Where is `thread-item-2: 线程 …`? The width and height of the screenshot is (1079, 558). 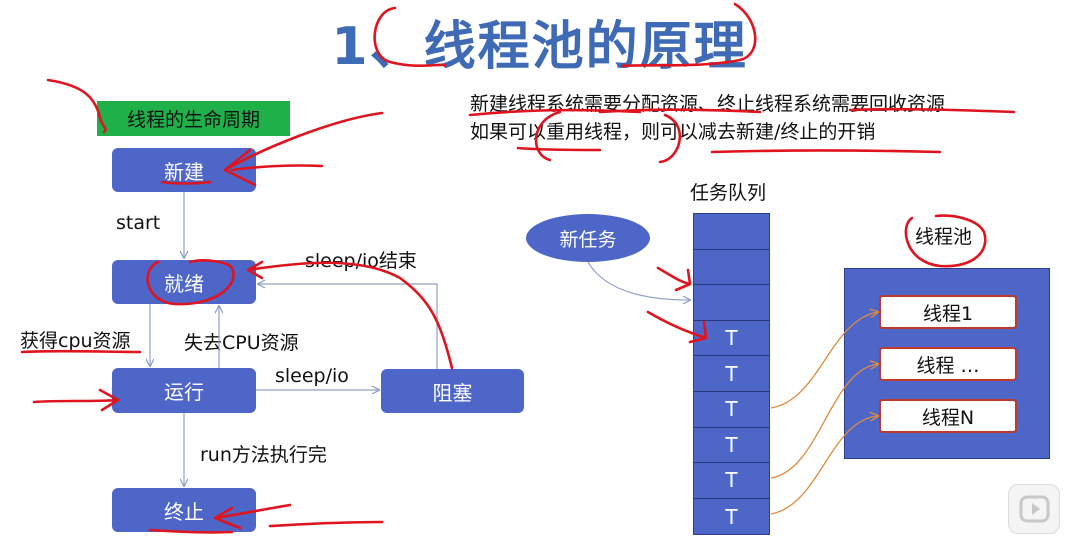 thread-item-2: 线程 … is located at coordinates (948, 364).